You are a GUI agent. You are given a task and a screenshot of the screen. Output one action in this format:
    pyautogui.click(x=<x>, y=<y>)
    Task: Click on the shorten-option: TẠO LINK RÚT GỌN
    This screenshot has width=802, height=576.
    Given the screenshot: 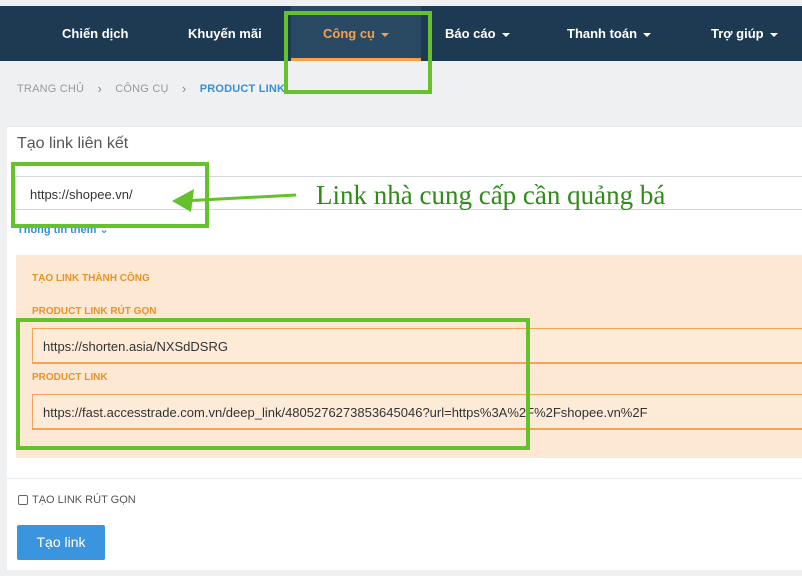 What is the action you would take?
    pyautogui.click(x=77, y=500)
    